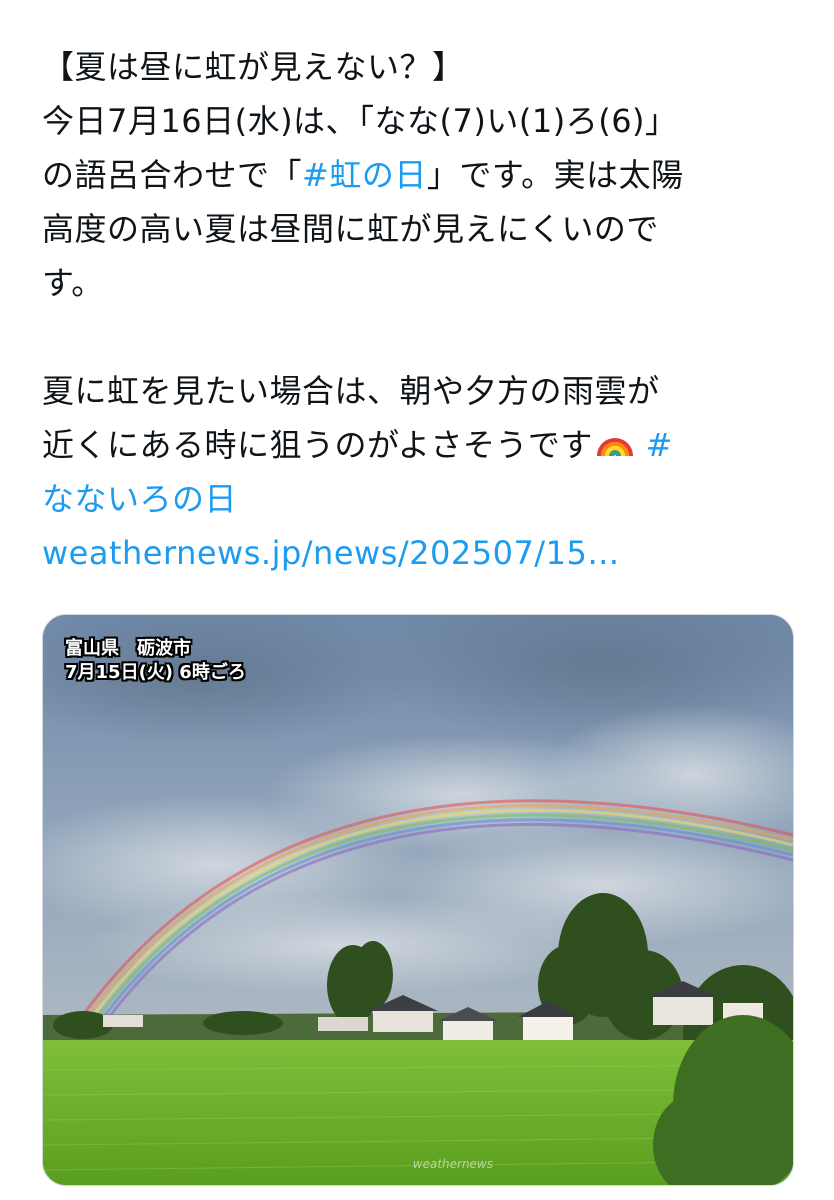  Describe the element at coordinates (155, 661) in the screenshot. I see `photo-caption: 富山県 砺波市 7月15日(火) 6時ごろ` at that location.